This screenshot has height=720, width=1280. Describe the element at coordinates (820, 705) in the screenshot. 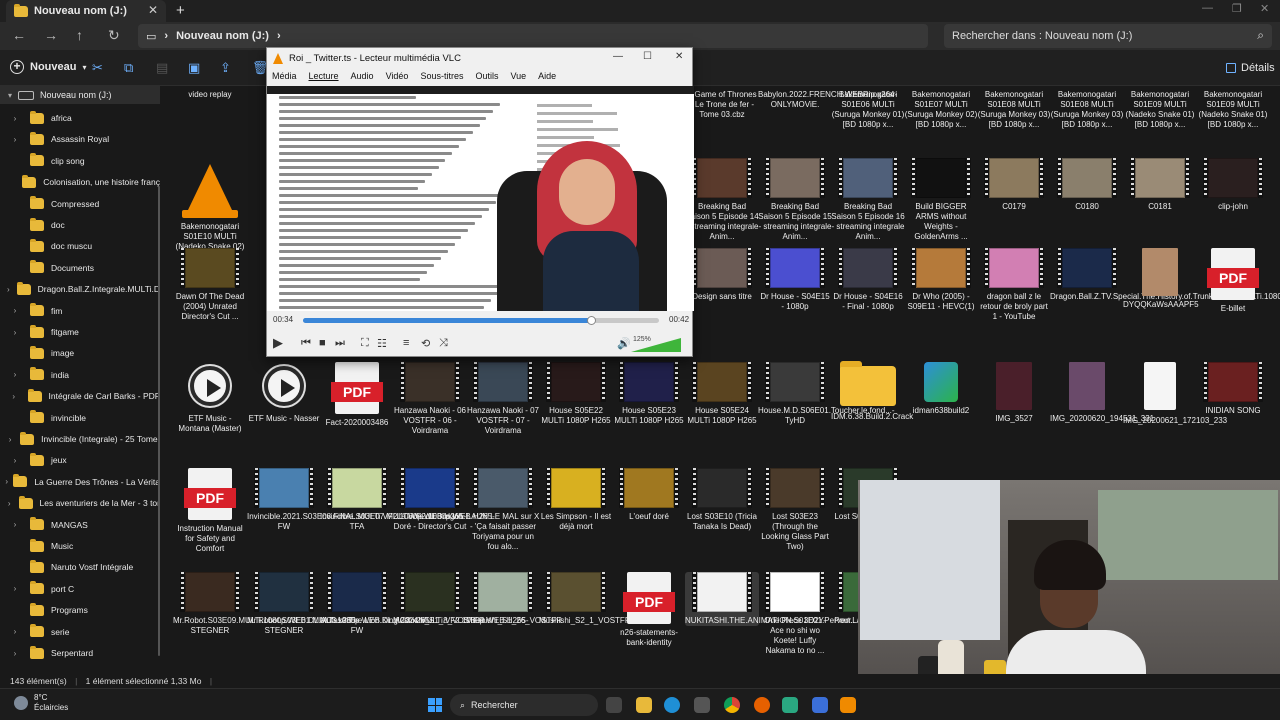

I see `app-icon` at that location.